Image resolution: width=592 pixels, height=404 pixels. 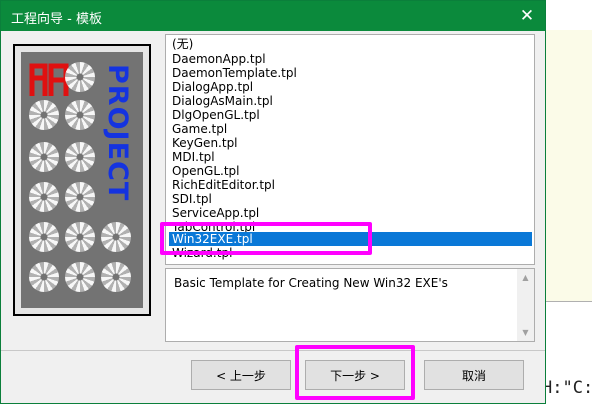 What do you see at coordinates (567, 388) in the screenshot?
I see `background-right-text: H:"C:\` at bounding box center [567, 388].